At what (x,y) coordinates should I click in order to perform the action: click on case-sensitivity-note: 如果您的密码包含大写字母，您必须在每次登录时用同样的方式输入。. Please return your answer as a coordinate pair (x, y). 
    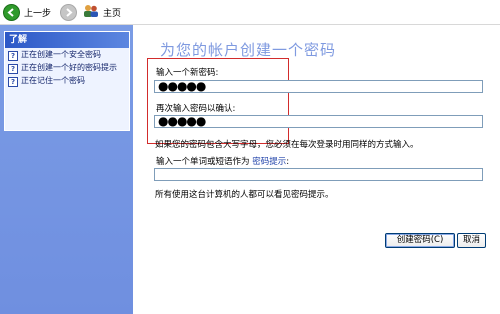
    Looking at the image, I should click on (287, 145).